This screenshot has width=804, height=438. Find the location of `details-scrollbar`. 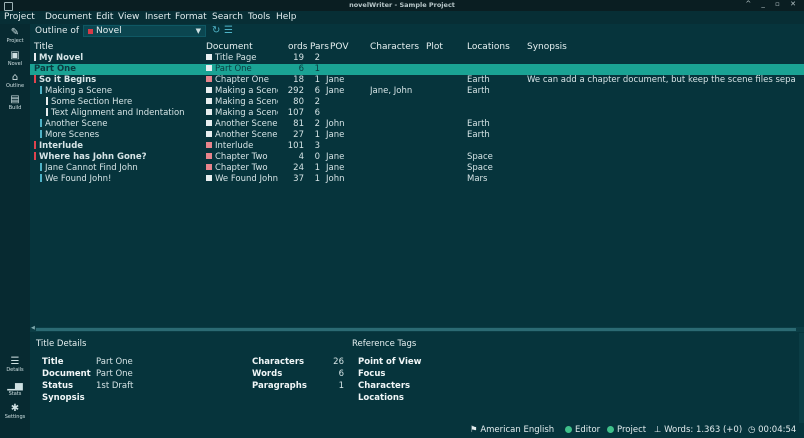

details-scrollbar is located at coordinates (801, 378).